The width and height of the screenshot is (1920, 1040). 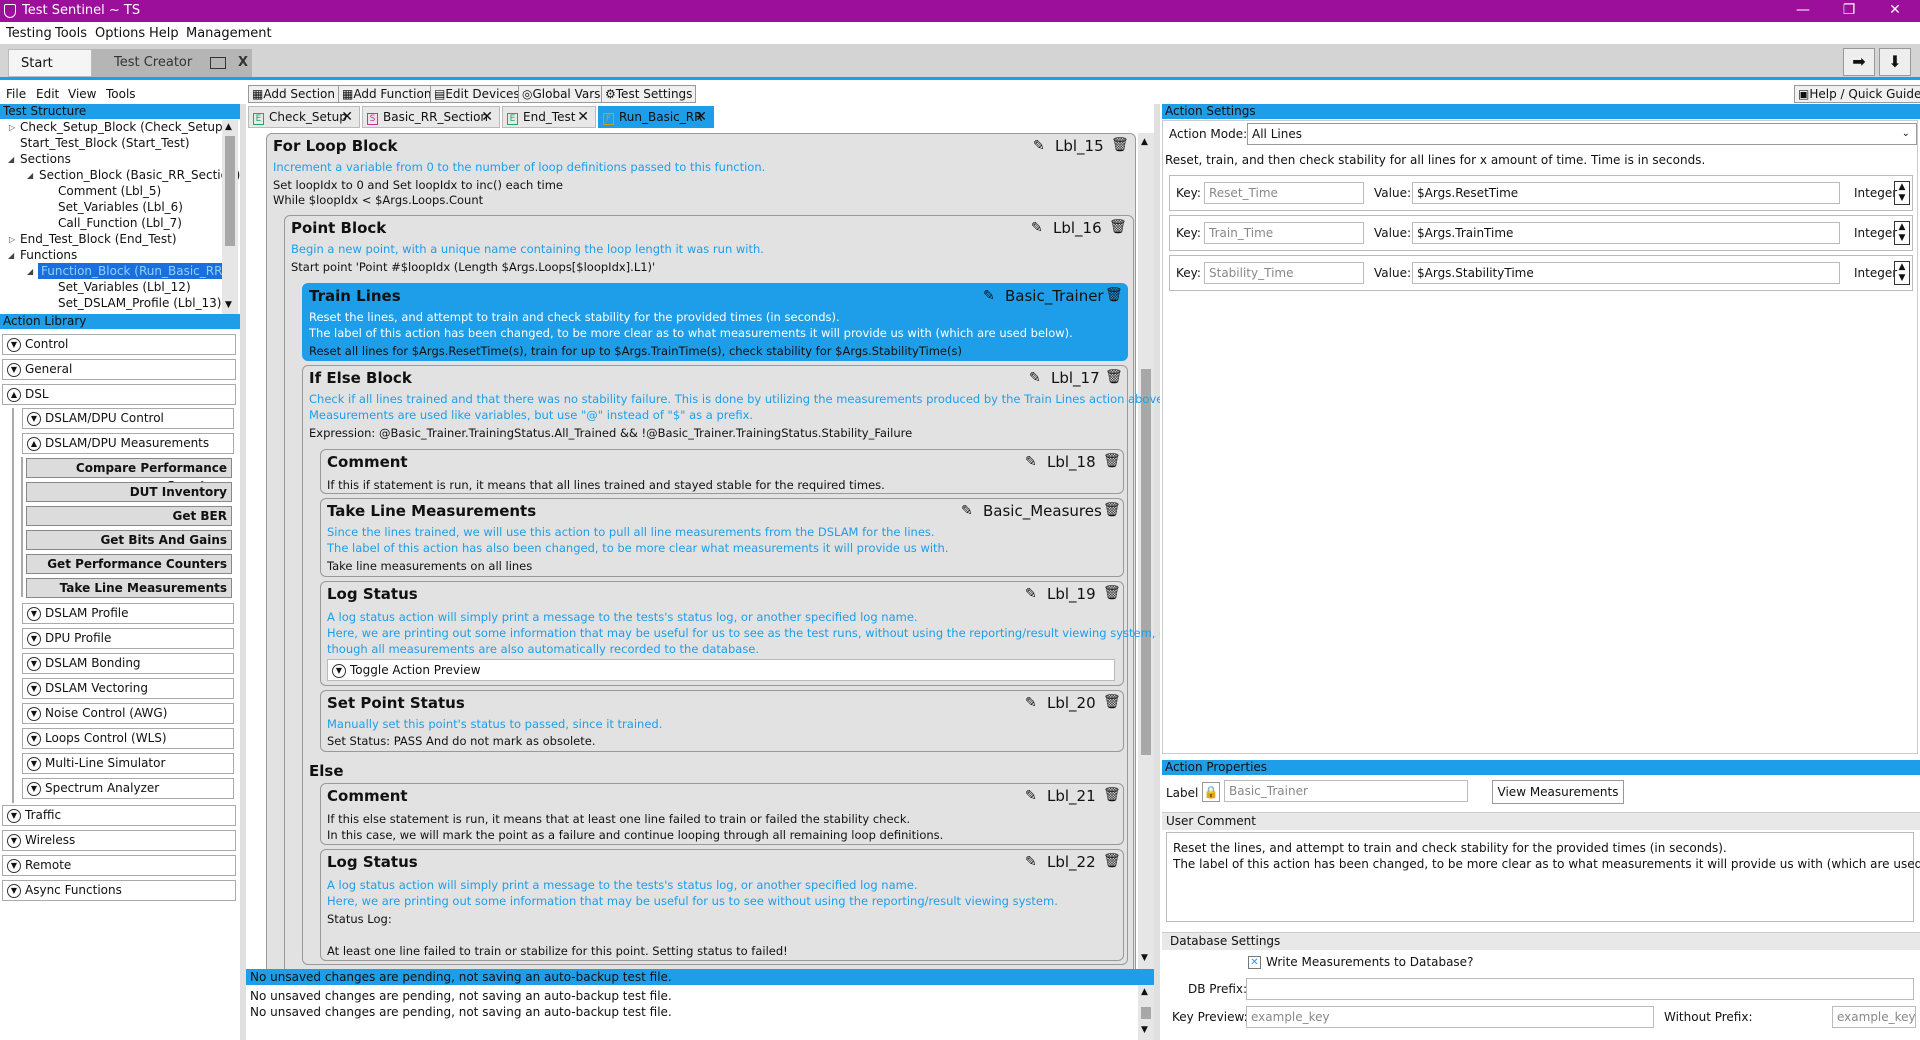 I want to click on lib-action-get-performance-counters: Get Performance Counters, so click(x=129, y=564).